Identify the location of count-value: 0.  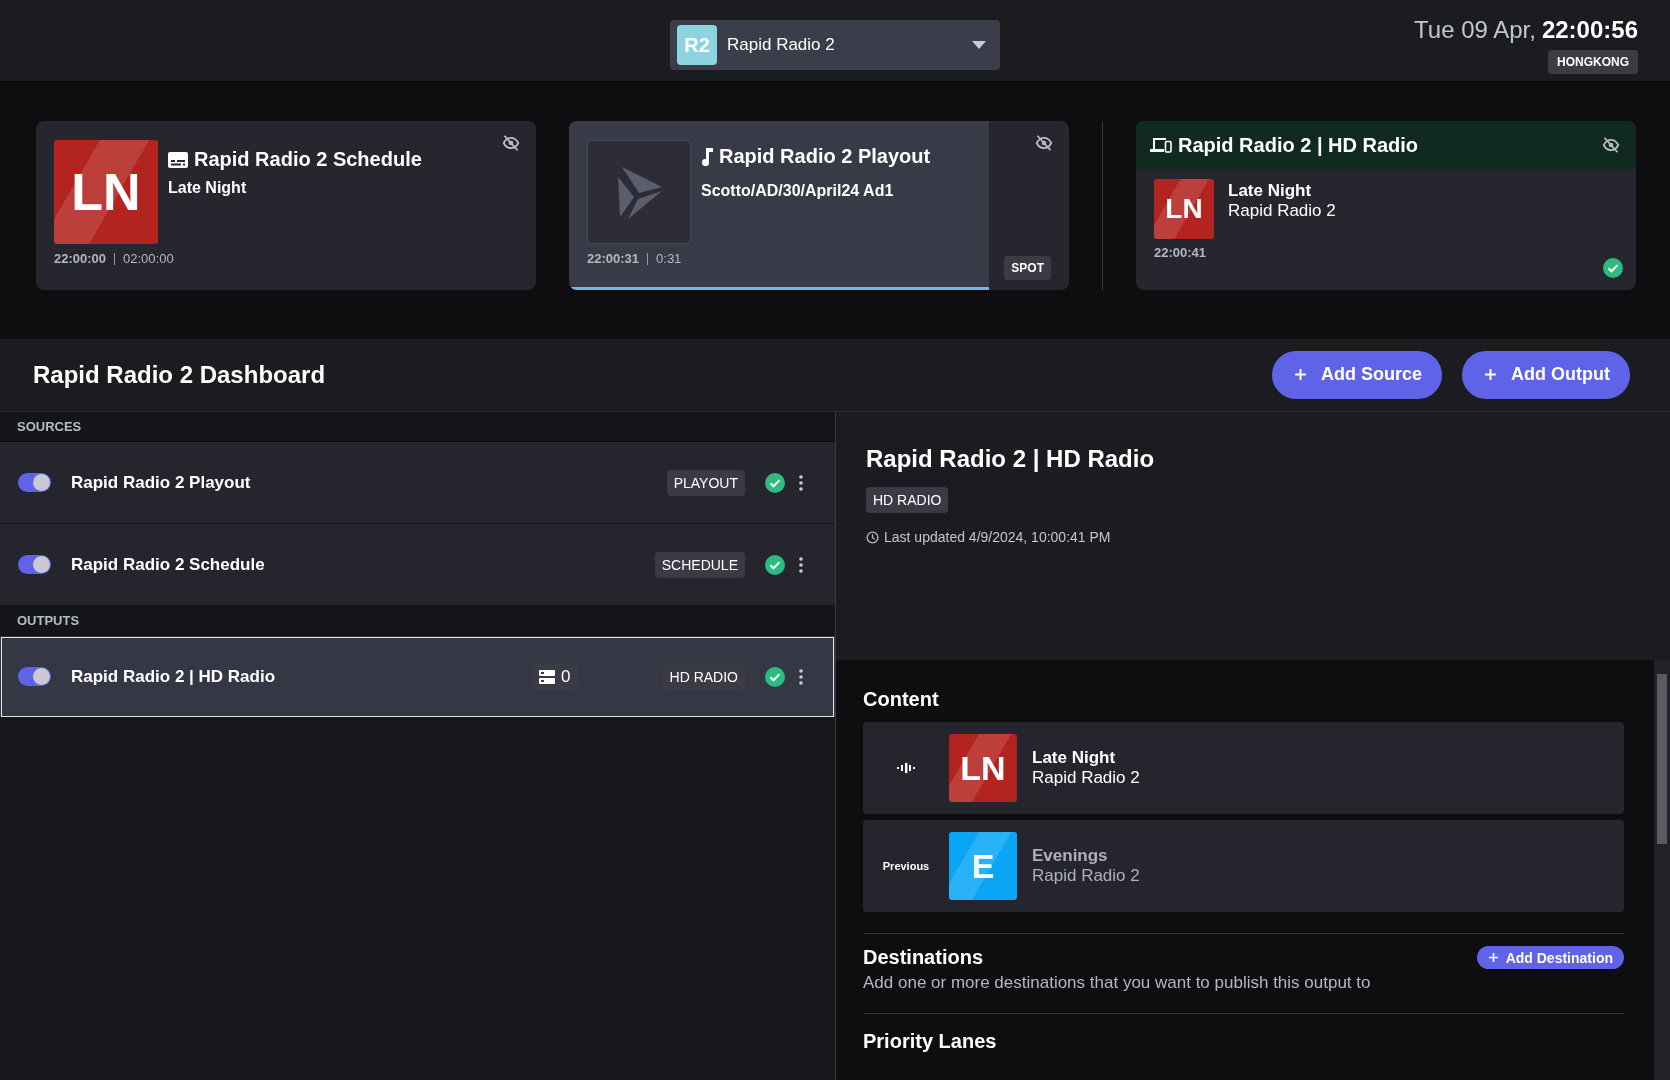
(566, 676).